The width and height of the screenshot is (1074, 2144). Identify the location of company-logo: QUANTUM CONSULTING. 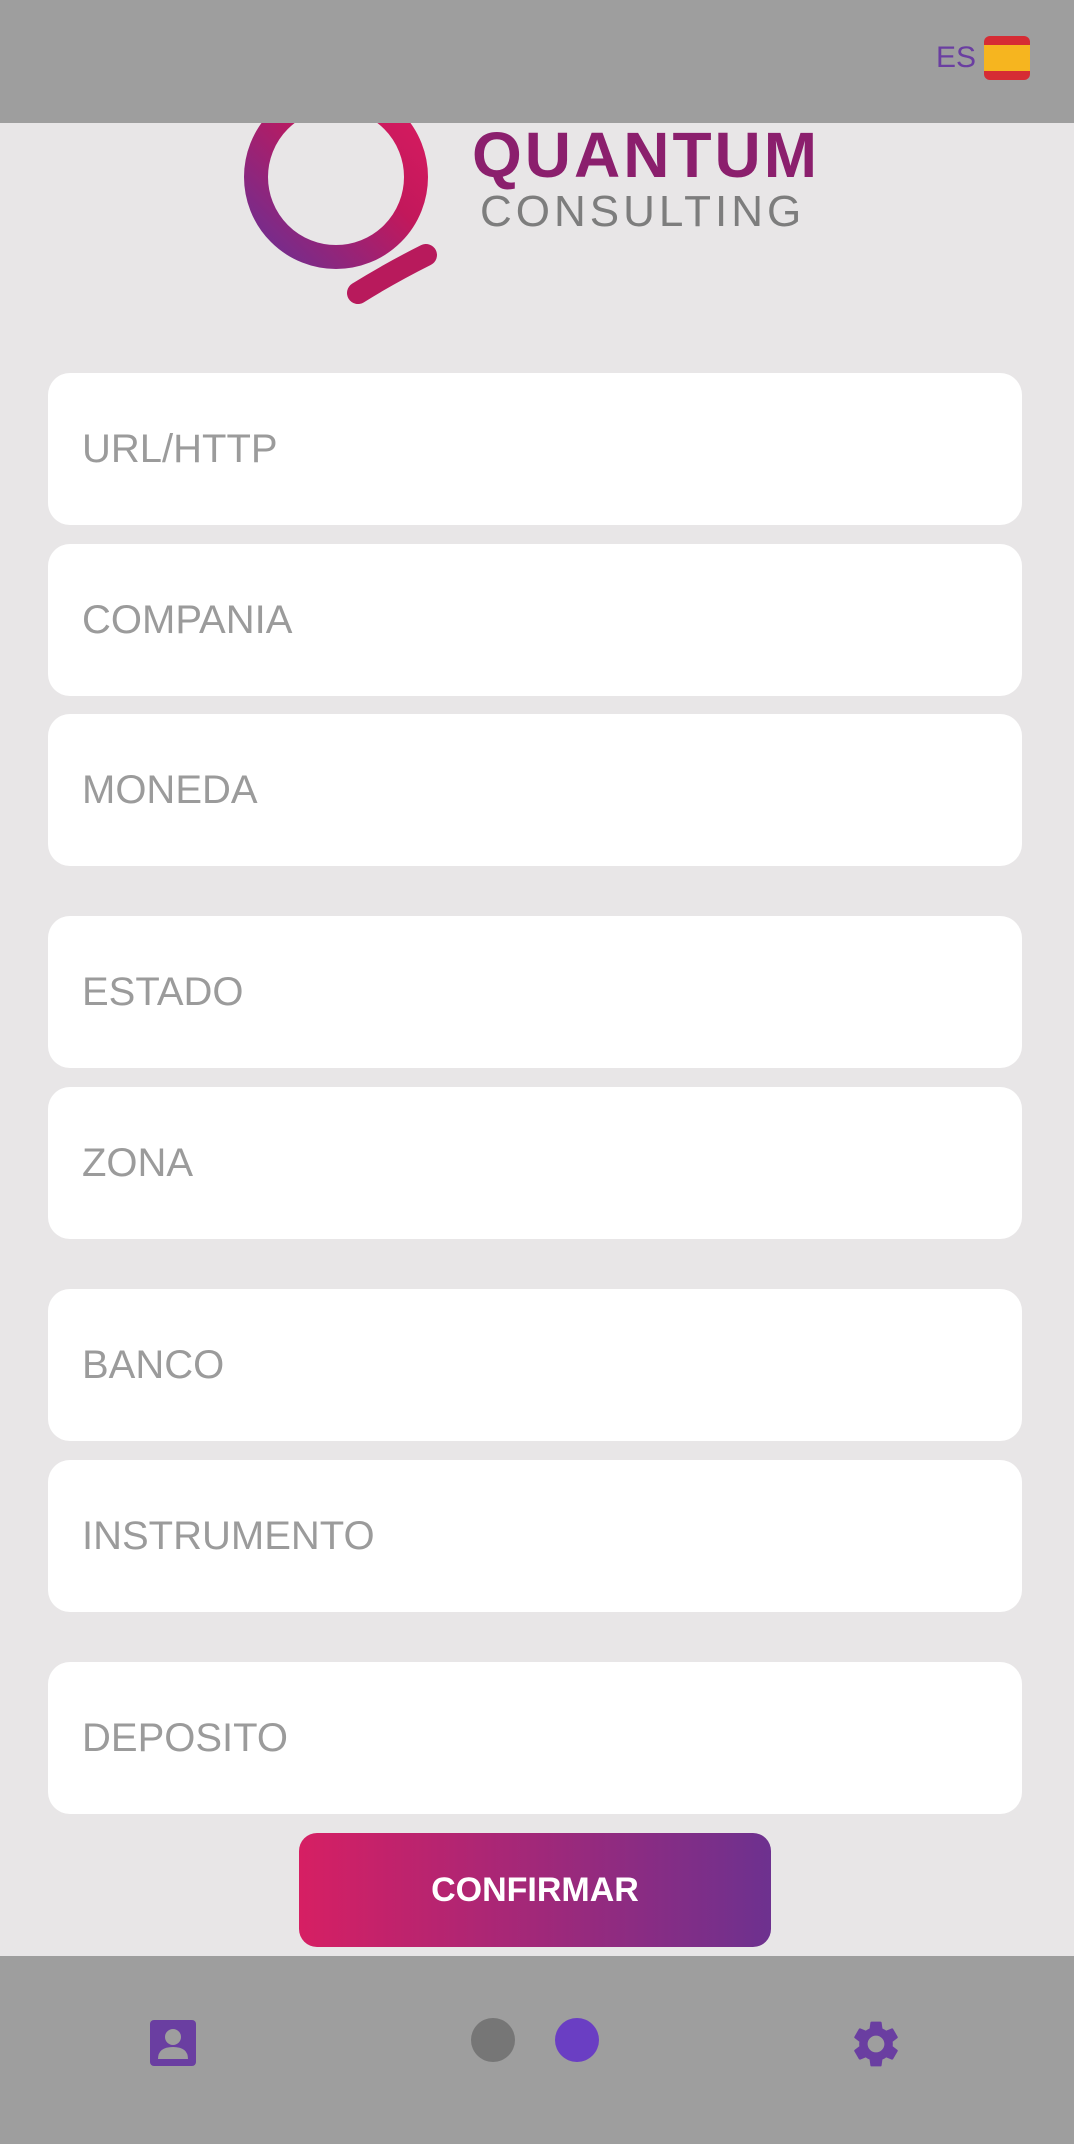
(540, 218).